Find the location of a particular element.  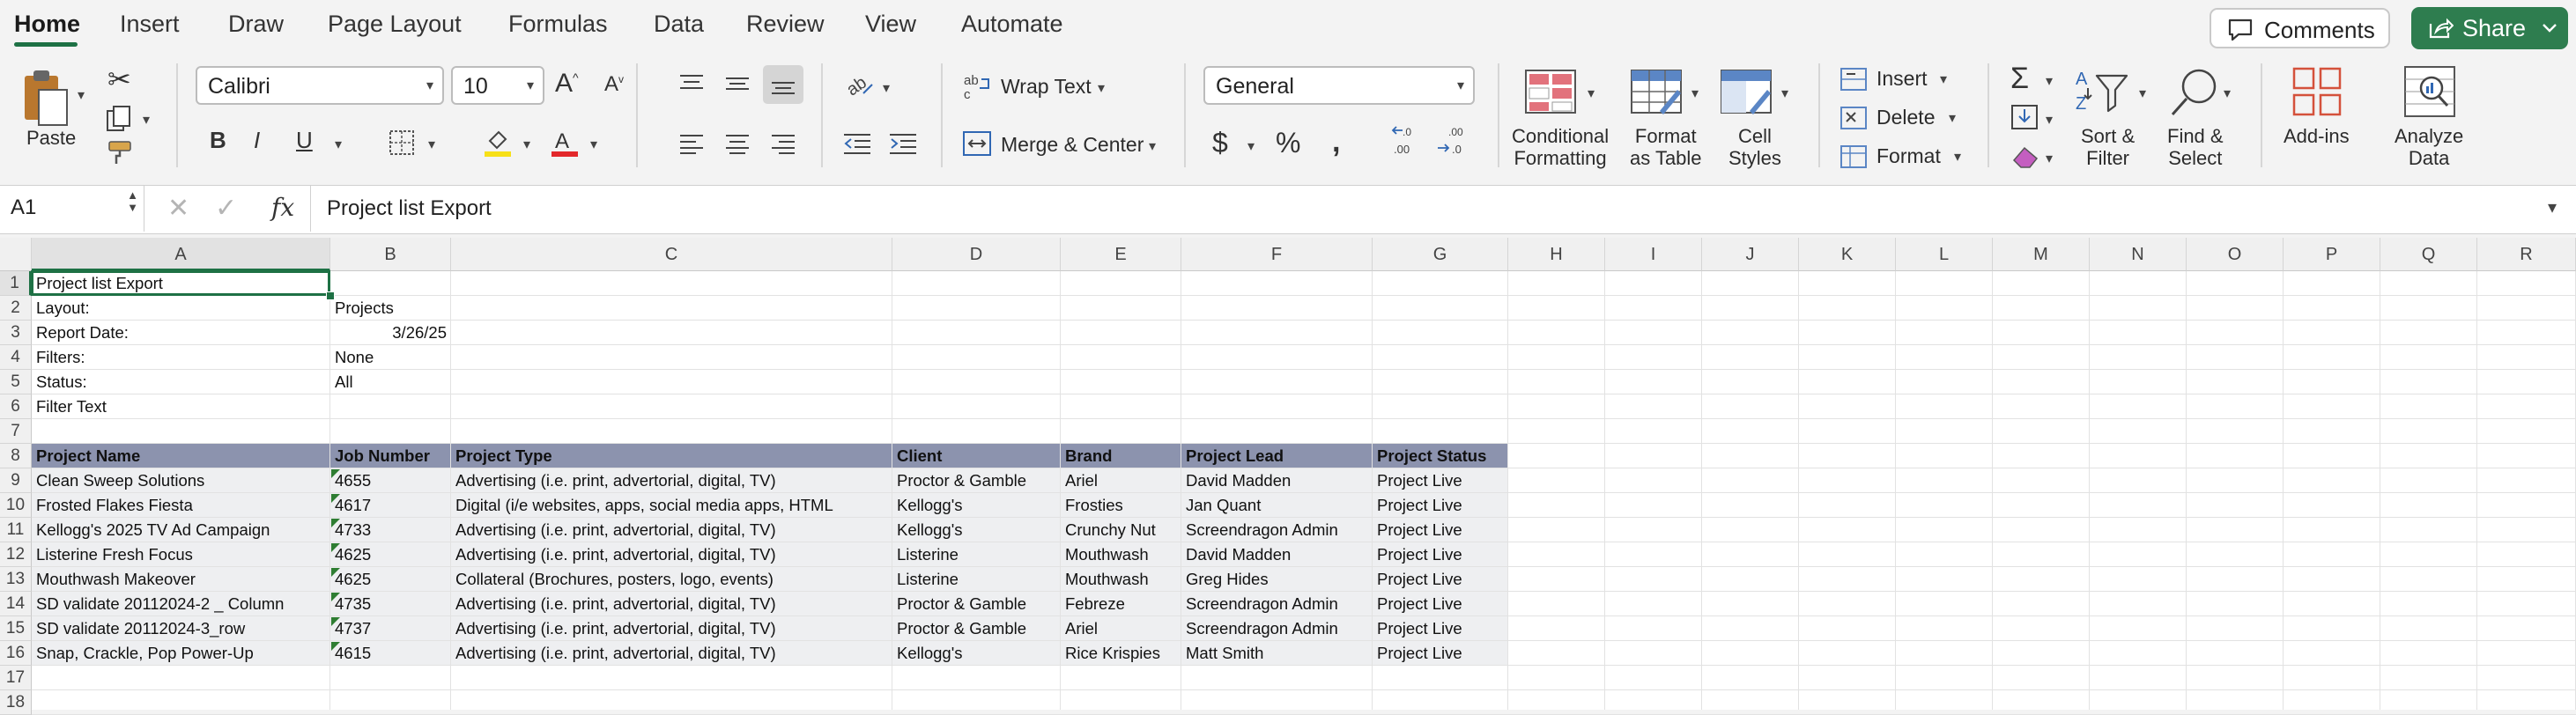

fill-chevron-icon: ▾ is located at coordinates (2050, 120).